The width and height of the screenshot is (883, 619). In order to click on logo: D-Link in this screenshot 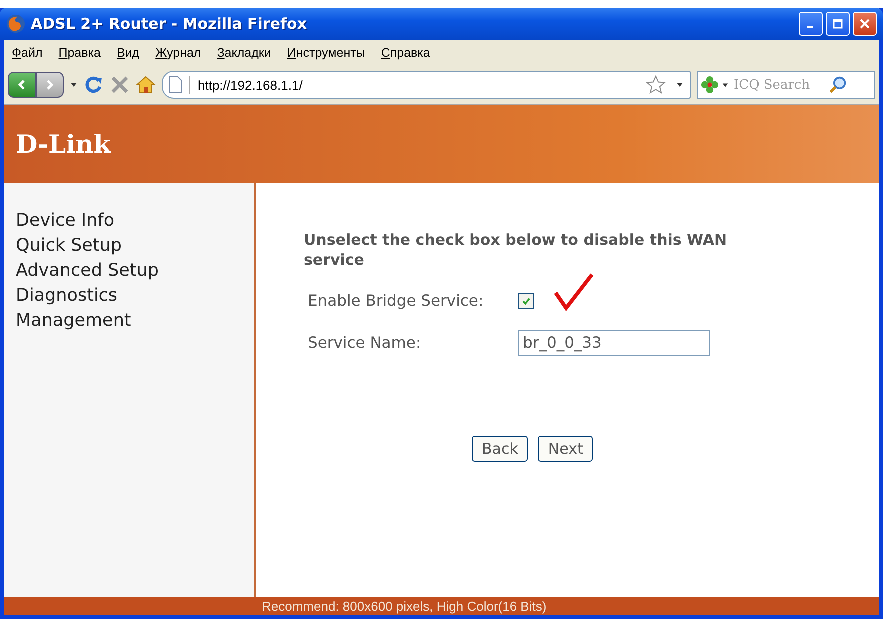, I will do `click(64, 144)`.